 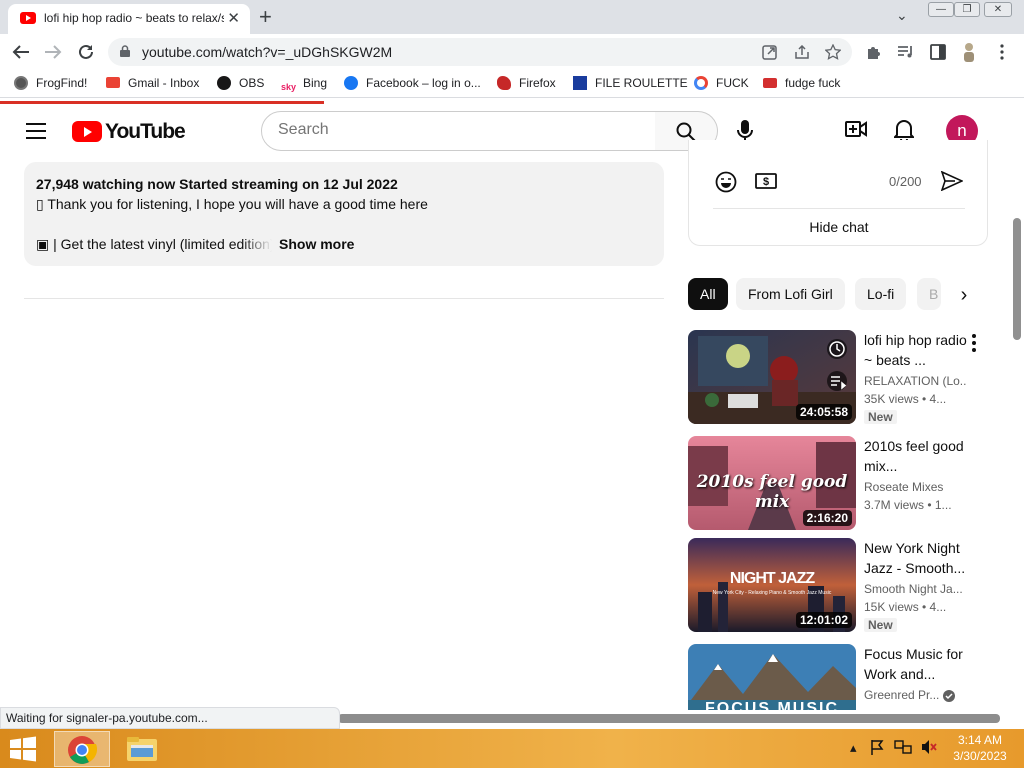 I want to click on bookmark-label: Gmail - Inbox, so click(x=164, y=83).